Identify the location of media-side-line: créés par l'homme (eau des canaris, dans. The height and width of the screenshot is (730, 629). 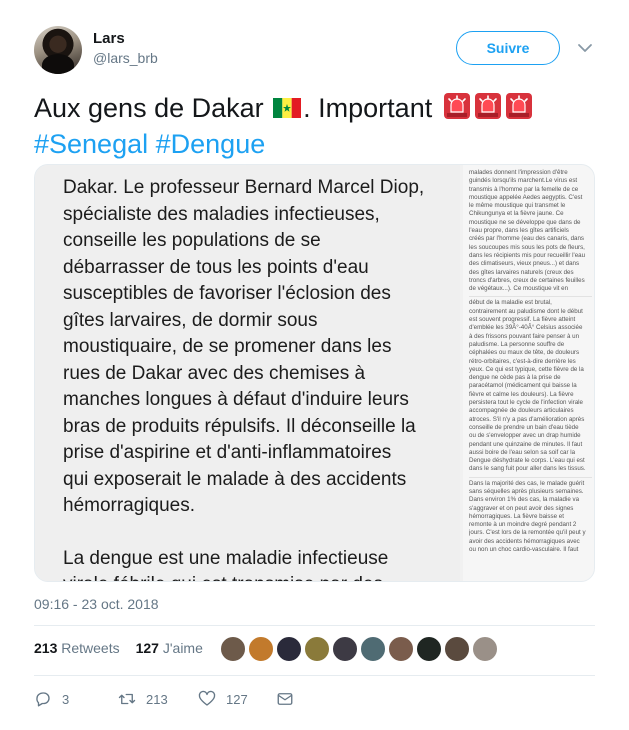
(527, 239).